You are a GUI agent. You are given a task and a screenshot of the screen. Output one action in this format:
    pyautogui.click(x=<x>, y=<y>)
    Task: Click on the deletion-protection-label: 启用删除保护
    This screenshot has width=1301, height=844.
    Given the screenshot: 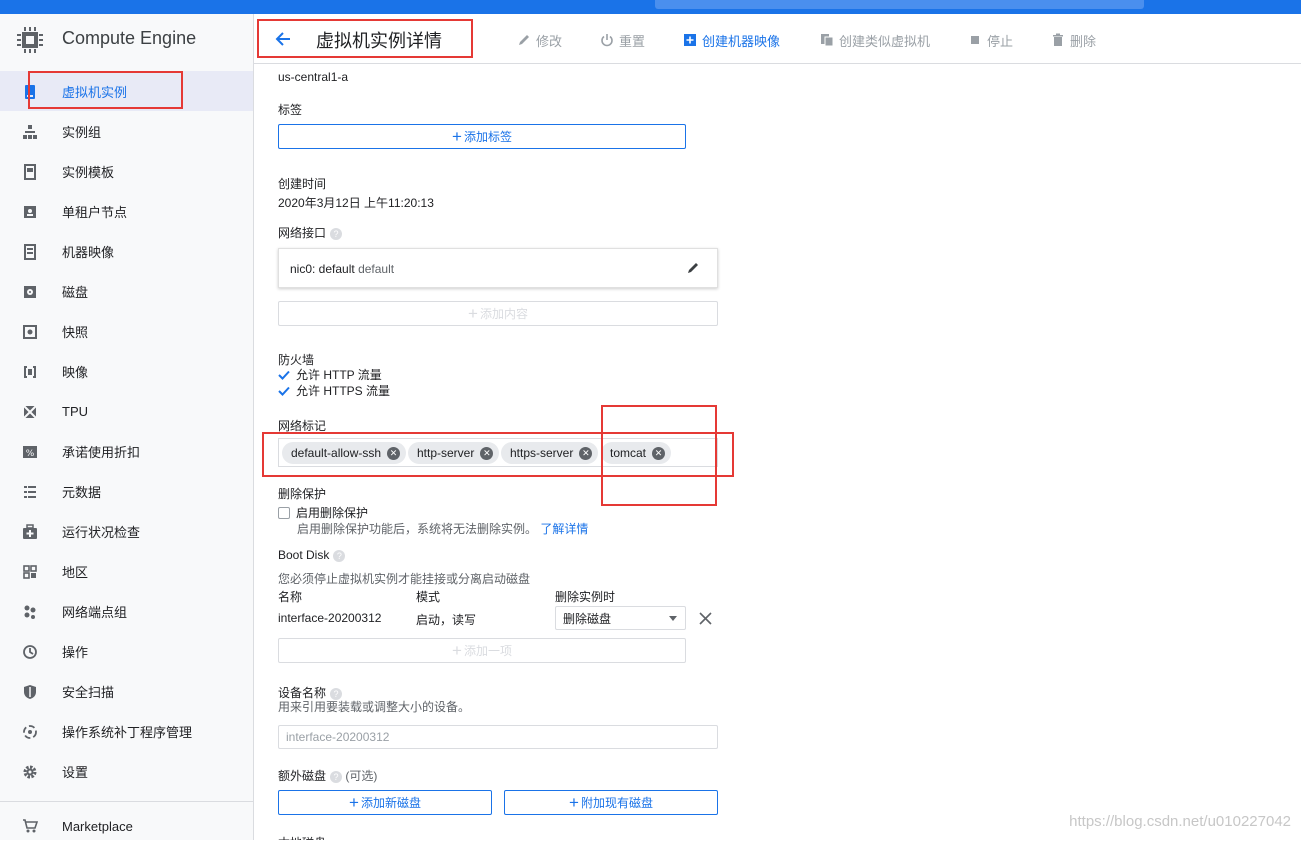 What is the action you would take?
    pyautogui.click(x=332, y=513)
    